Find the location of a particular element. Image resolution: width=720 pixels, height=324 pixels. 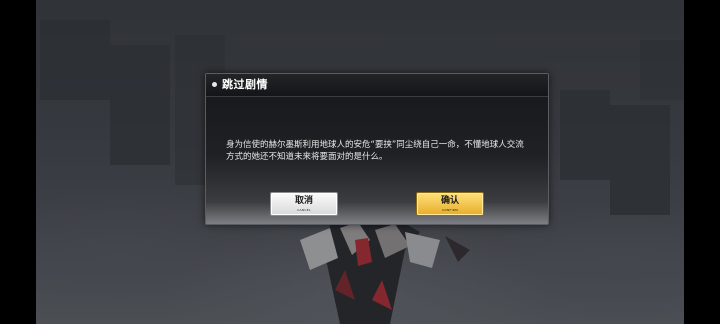

confirm-button: 确认 CONFIRM is located at coordinates (450, 204).